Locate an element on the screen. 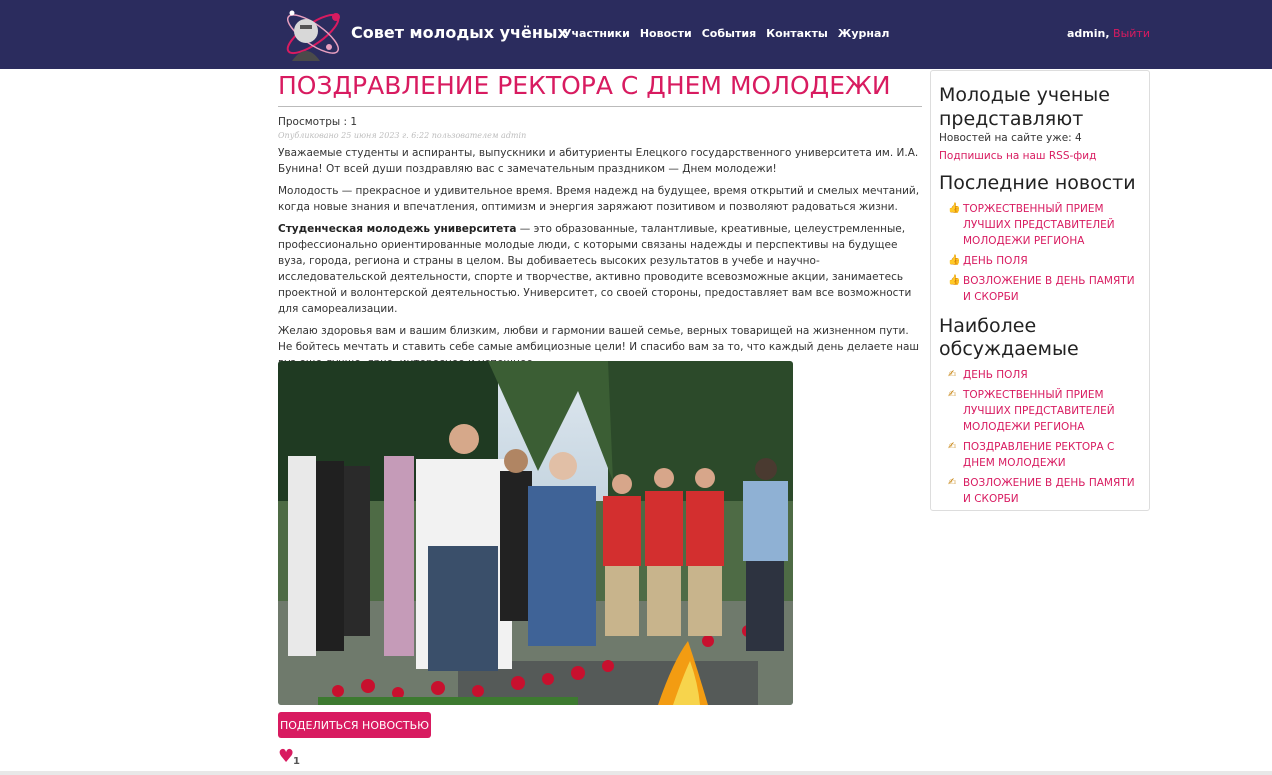 The width and height of the screenshot is (1272, 775). nav-news: Новости is located at coordinates (666, 33).